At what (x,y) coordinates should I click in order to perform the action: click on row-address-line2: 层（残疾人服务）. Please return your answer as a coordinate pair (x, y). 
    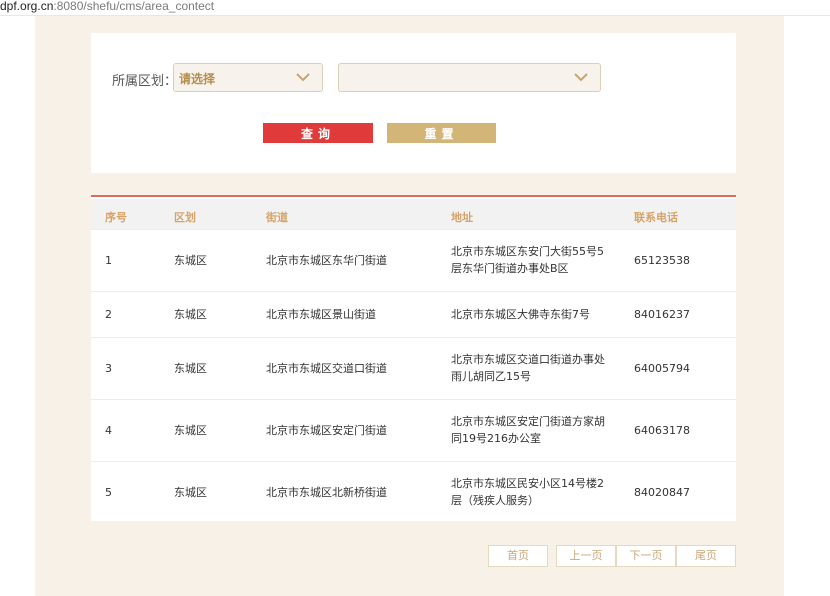
    Looking at the image, I should click on (495, 500).